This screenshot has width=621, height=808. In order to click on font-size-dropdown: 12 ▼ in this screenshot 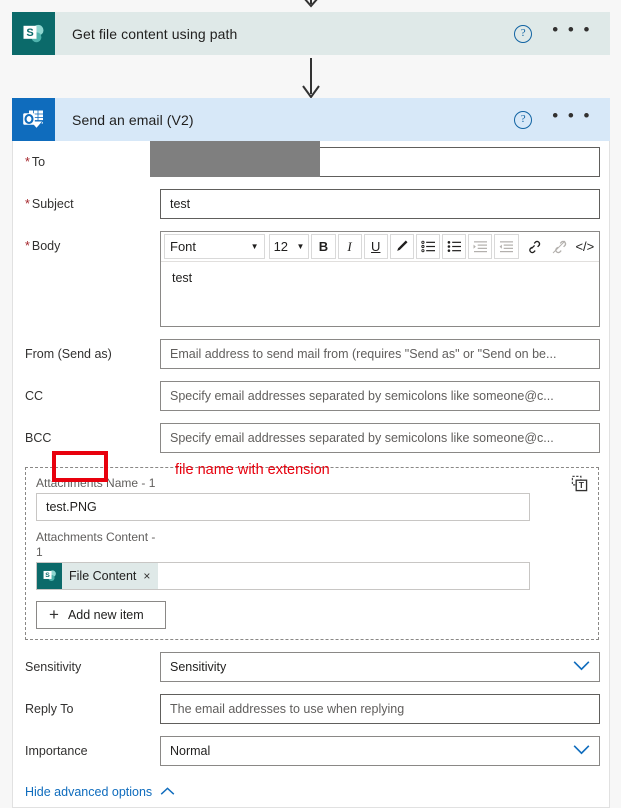, I will do `click(289, 246)`.